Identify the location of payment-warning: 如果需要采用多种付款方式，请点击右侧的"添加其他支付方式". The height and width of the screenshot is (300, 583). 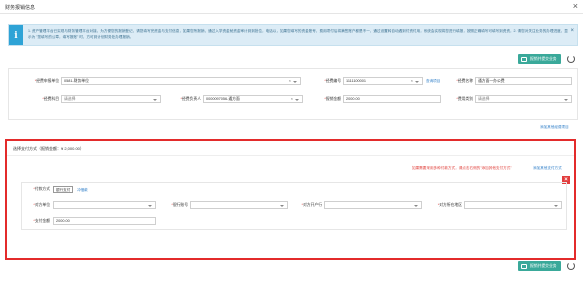
(462, 168).